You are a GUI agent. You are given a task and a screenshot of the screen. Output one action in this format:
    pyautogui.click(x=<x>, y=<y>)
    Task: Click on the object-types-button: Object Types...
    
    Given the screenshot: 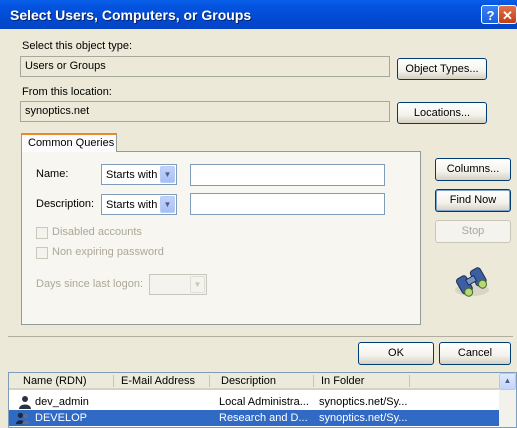 What is the action you would take?
    pyautogui.click(x=442, y=69)
    